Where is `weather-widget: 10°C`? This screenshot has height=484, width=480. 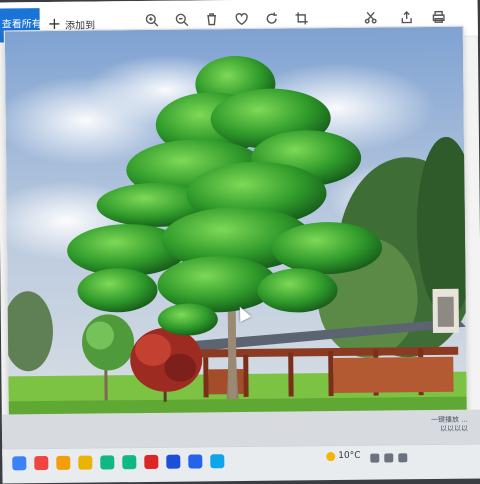
weather-widget: 10°C is located at coordinates (343, 456).